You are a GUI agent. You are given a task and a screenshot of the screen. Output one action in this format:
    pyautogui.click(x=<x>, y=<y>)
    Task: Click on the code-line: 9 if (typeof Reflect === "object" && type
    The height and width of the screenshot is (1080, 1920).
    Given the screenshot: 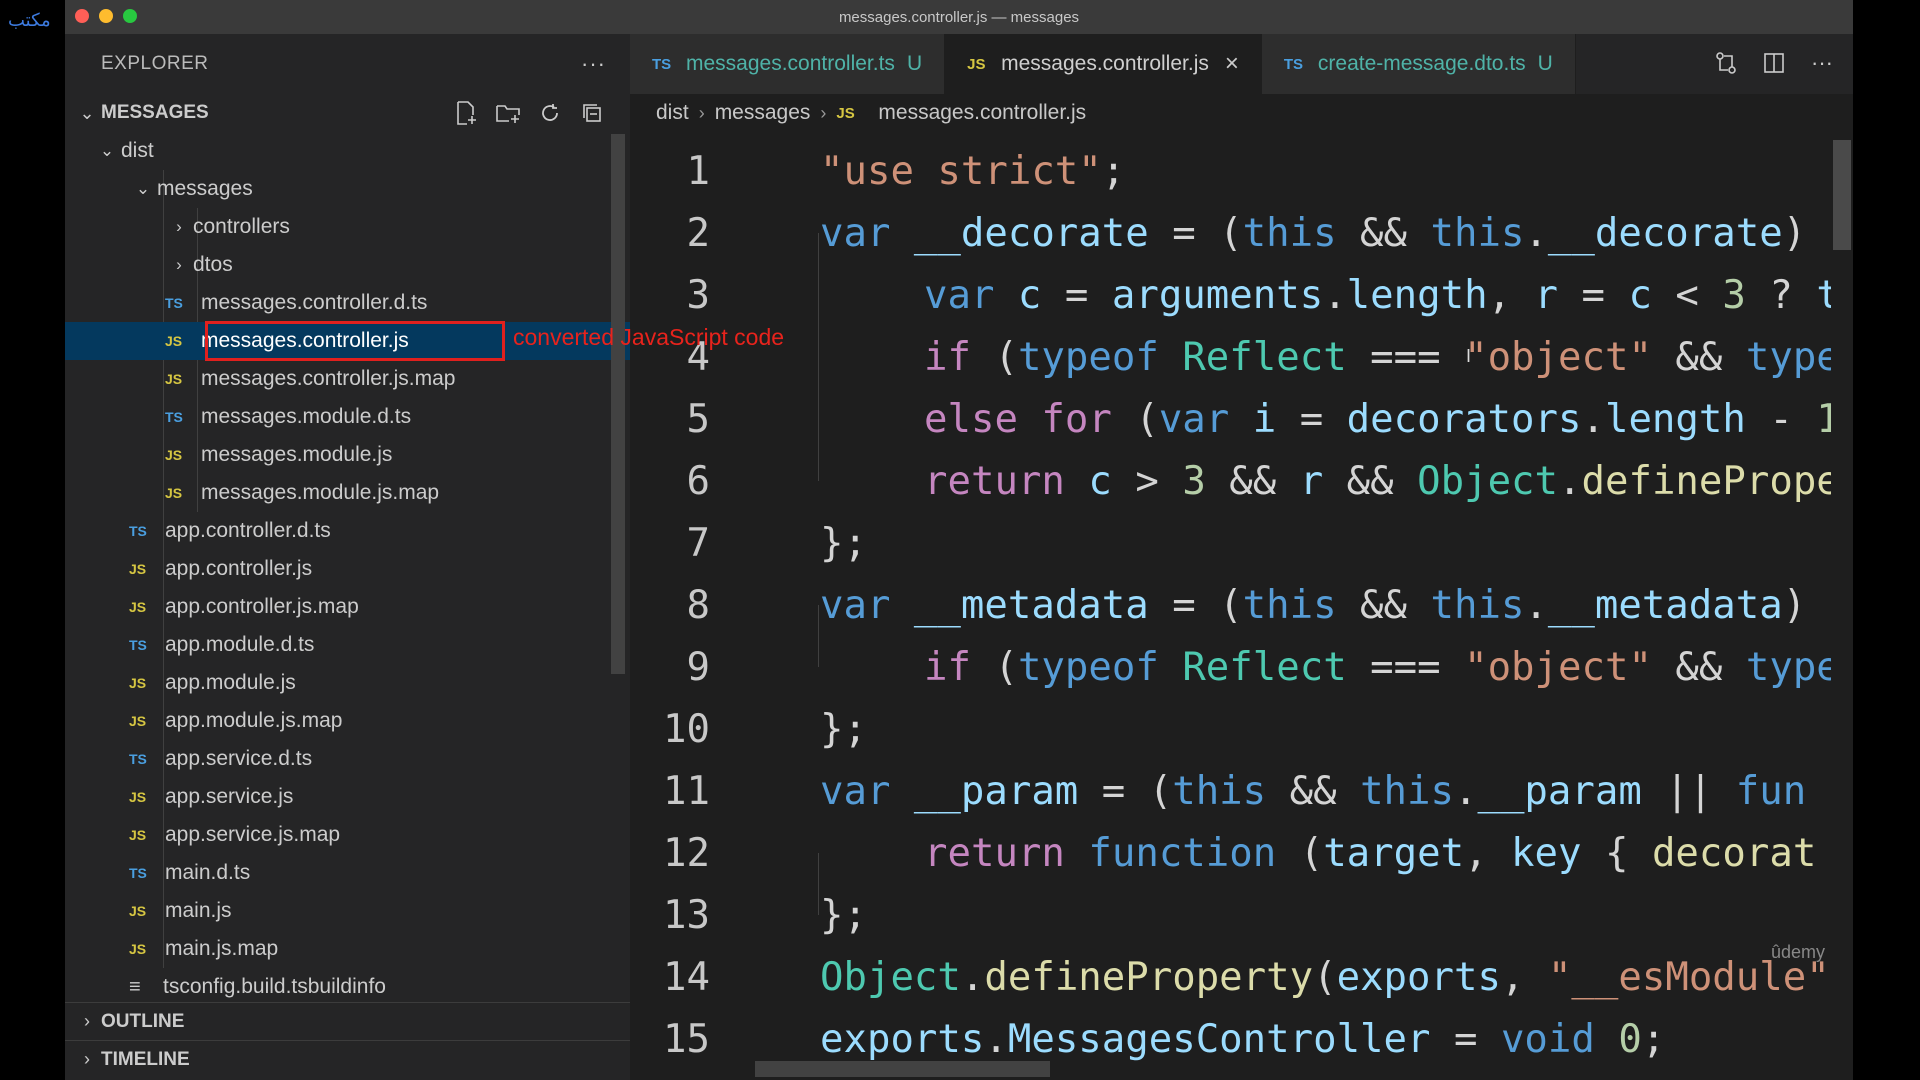 What is the action you would take?
    pyautogui.click(x=1241, y=667)
    